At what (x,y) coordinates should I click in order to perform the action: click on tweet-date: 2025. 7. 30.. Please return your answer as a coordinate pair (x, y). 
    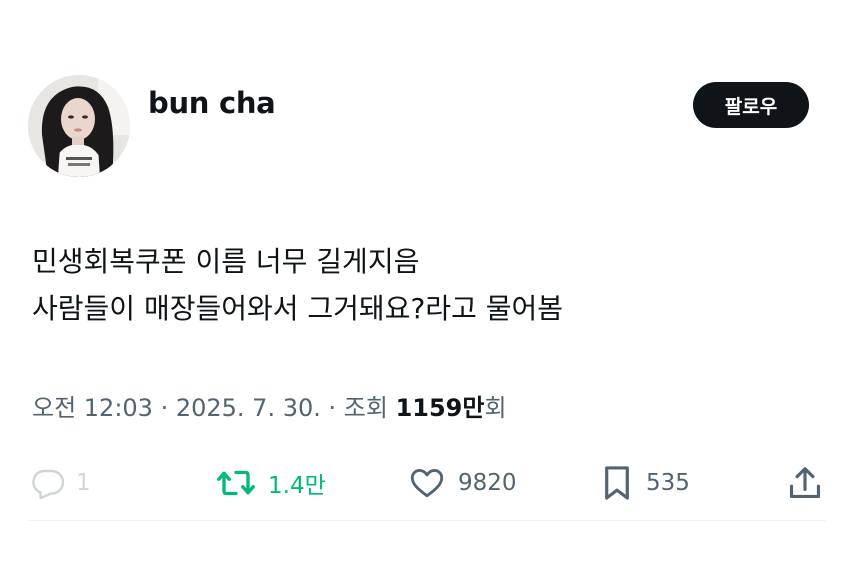
    Looking at the image, I should click on (248, 408).